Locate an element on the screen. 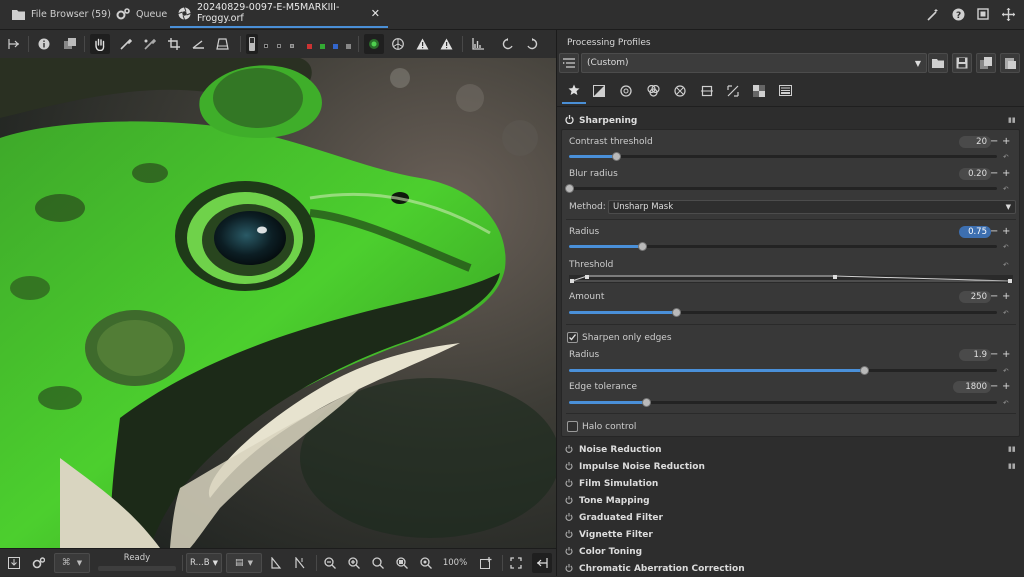 The image size is (1024, 577). contrast-threshold-value: 20 is located at coordinates (975, 142).